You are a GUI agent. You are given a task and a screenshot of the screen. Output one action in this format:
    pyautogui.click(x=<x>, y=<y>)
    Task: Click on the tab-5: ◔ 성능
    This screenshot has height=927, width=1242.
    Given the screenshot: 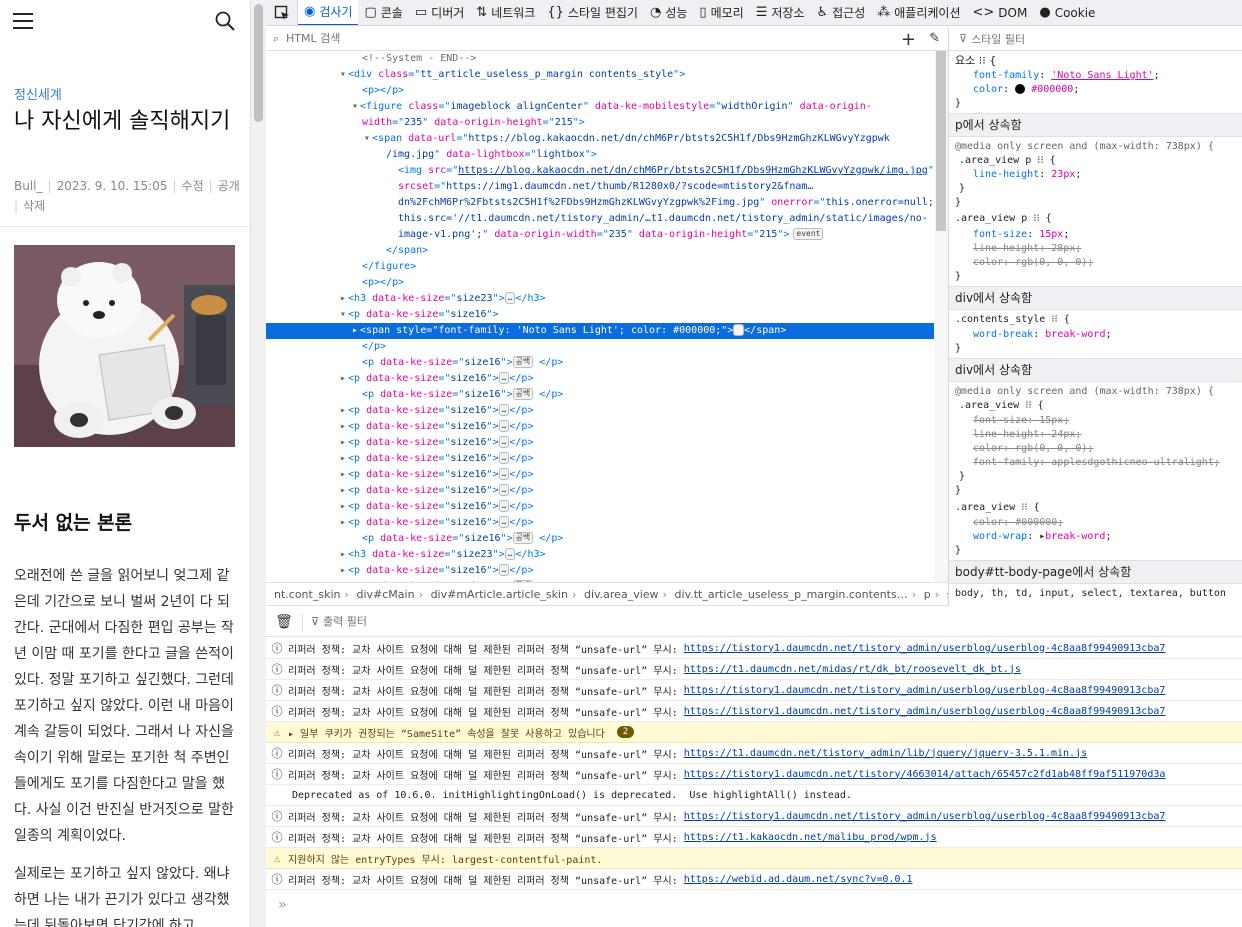 What is the action you would take?
    pyautogui.click(x=668, y=12)
    